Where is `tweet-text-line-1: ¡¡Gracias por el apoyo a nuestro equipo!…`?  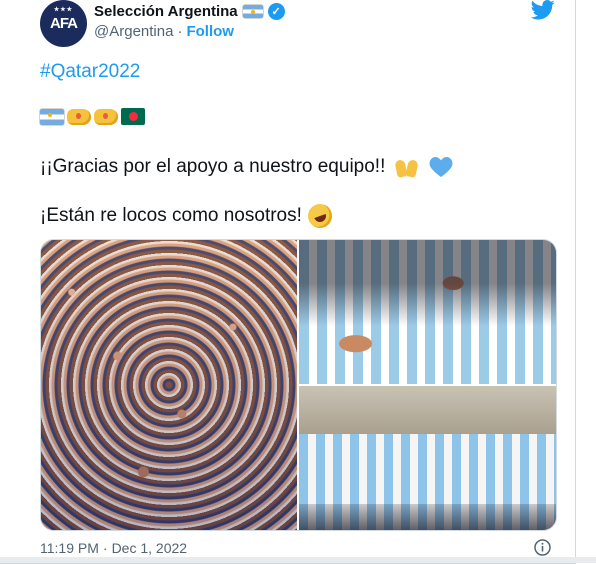 tweet-text-line-1: ¡¡Gracias por el apoyo a nuestro equipo!… is located at coordinates (246, 167).